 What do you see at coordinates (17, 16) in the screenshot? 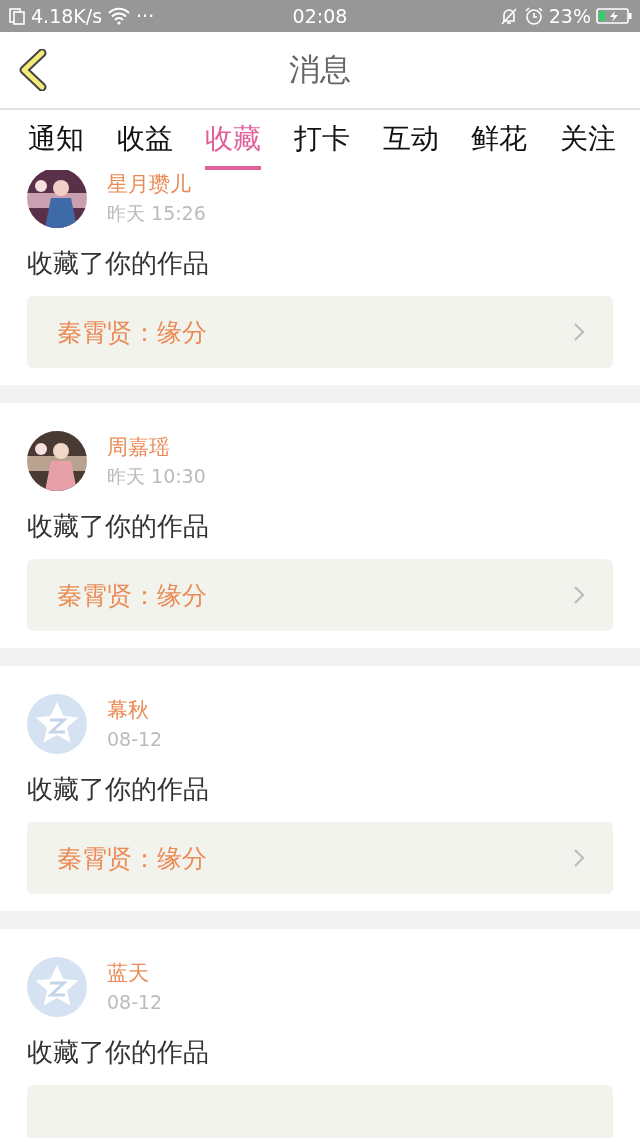
I see `sim-icon` at bounding box center [17, 16].